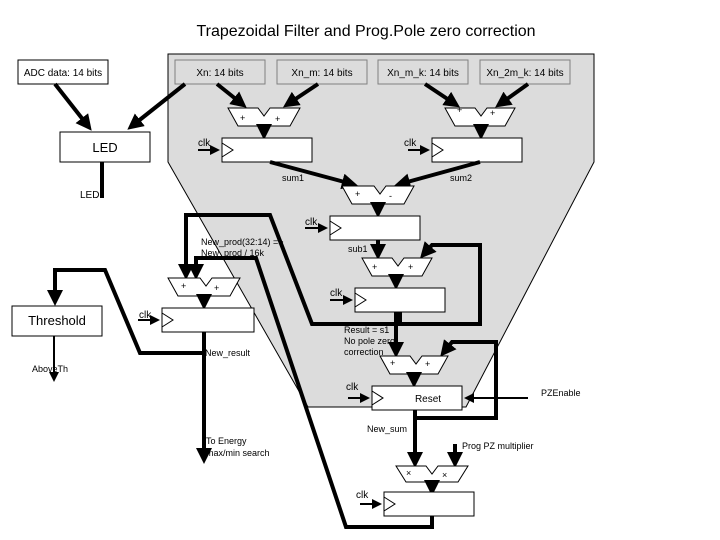 Image resolution: width=720 pixels, height=540 pixels. I want to click on adder-3-plus-b: +, so click(410, 267).